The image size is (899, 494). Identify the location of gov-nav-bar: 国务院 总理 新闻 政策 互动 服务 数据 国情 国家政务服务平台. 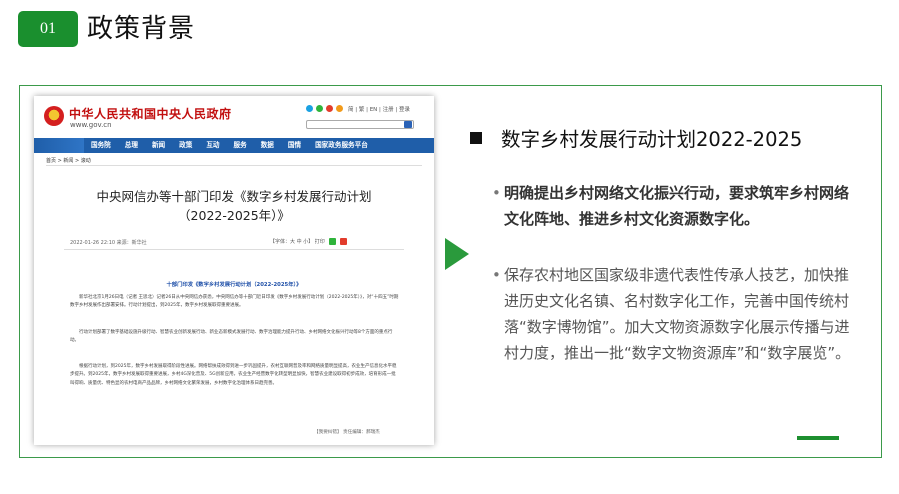
(234, 145).